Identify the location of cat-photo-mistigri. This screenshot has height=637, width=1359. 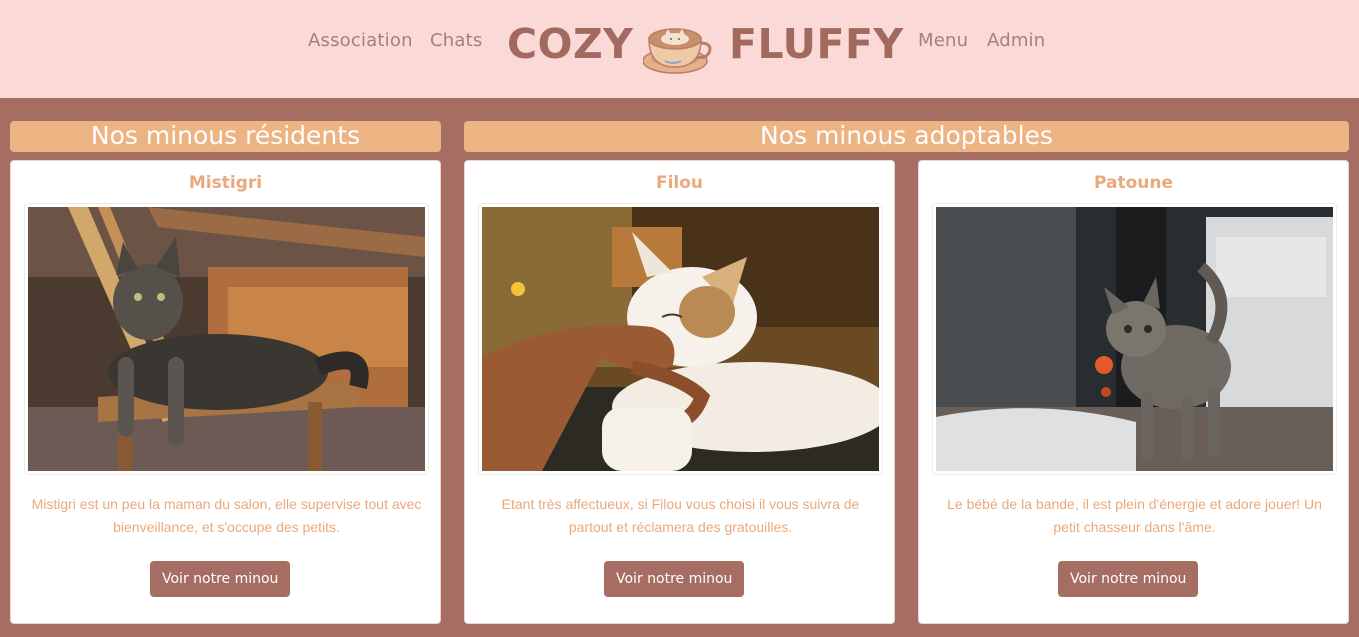
(226, 339).